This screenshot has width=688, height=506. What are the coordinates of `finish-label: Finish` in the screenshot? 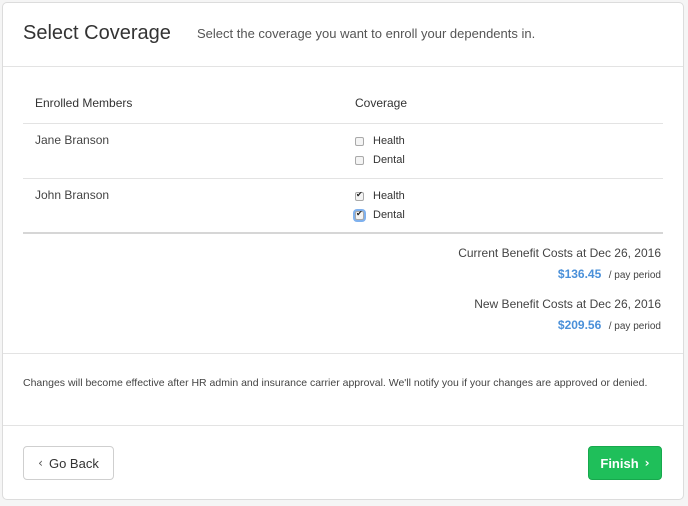 It's located at (619, 463).